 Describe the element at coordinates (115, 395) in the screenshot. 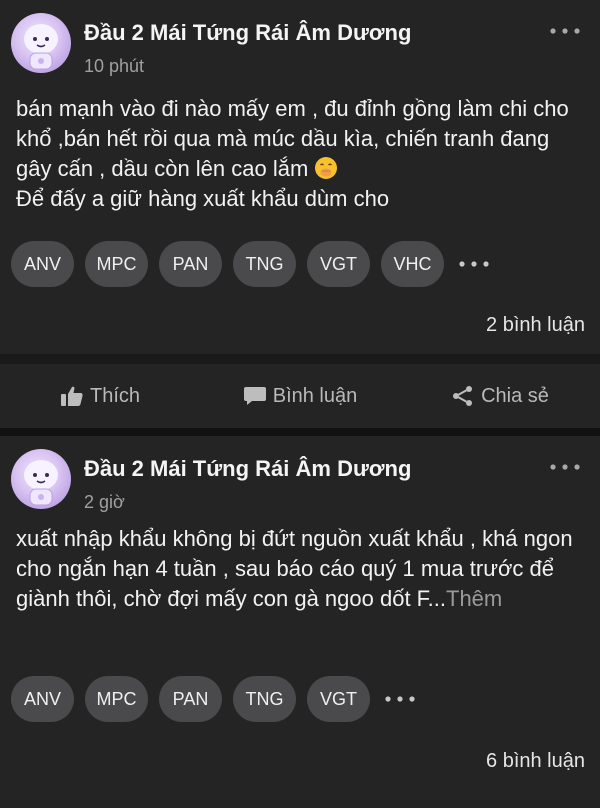

I see `like-label: Thích` at that location.